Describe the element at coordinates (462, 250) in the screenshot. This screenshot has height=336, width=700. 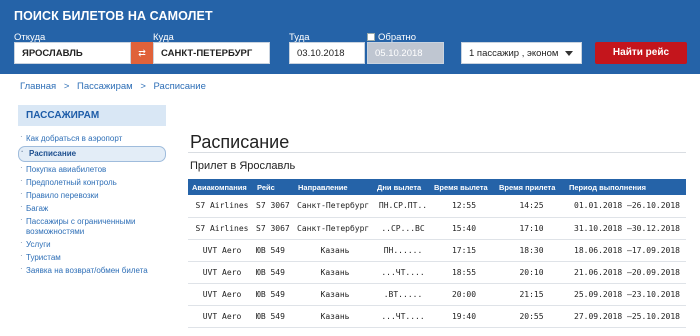
I see `cell-departure: 17:15` at that location.